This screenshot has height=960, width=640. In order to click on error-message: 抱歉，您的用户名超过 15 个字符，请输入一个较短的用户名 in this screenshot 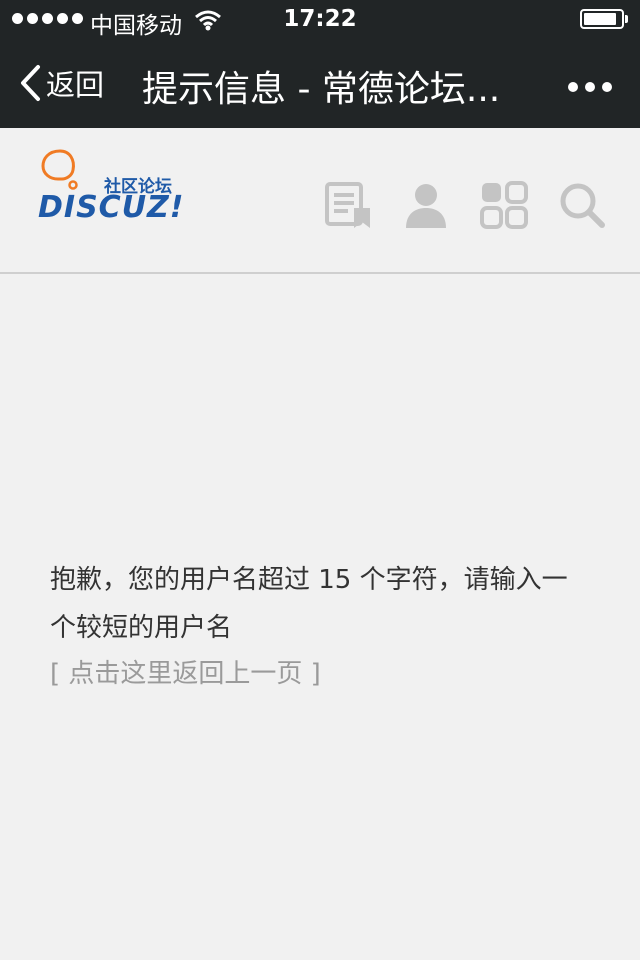, I will do `click(309, 604)`.